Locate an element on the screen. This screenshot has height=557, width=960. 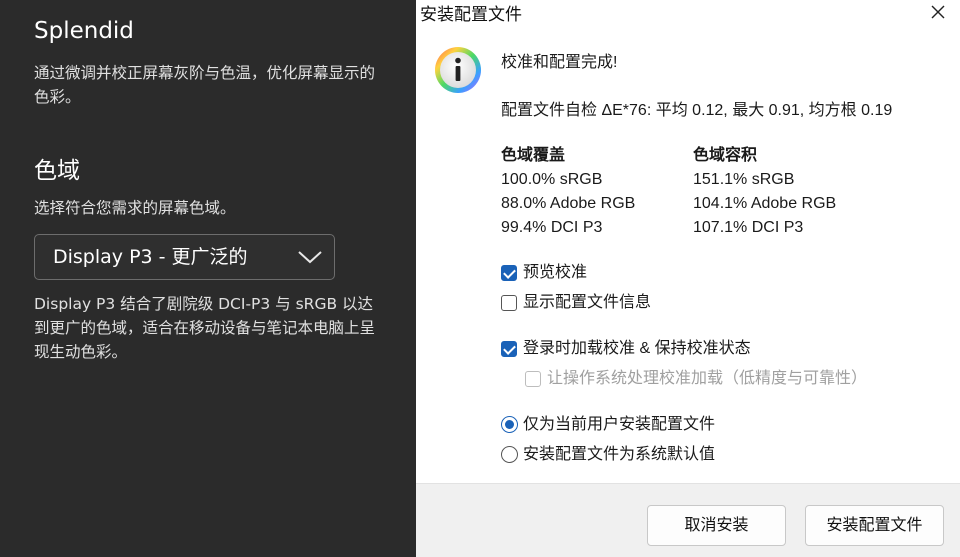
preview-calibration-label: 预览校准 is located at coordinates (555, 272).